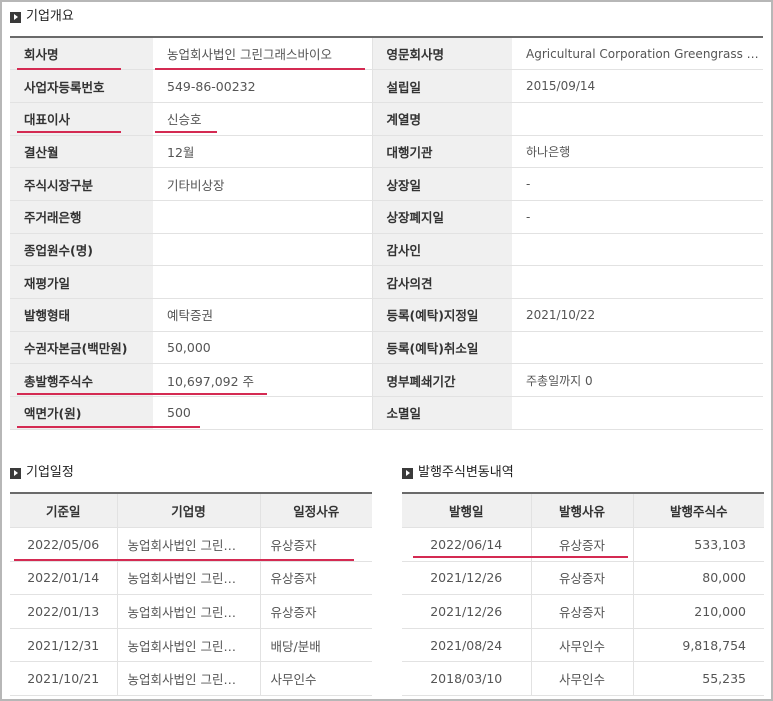  I want to click on schedule-section-title: 기업일정, so click(42, 473).